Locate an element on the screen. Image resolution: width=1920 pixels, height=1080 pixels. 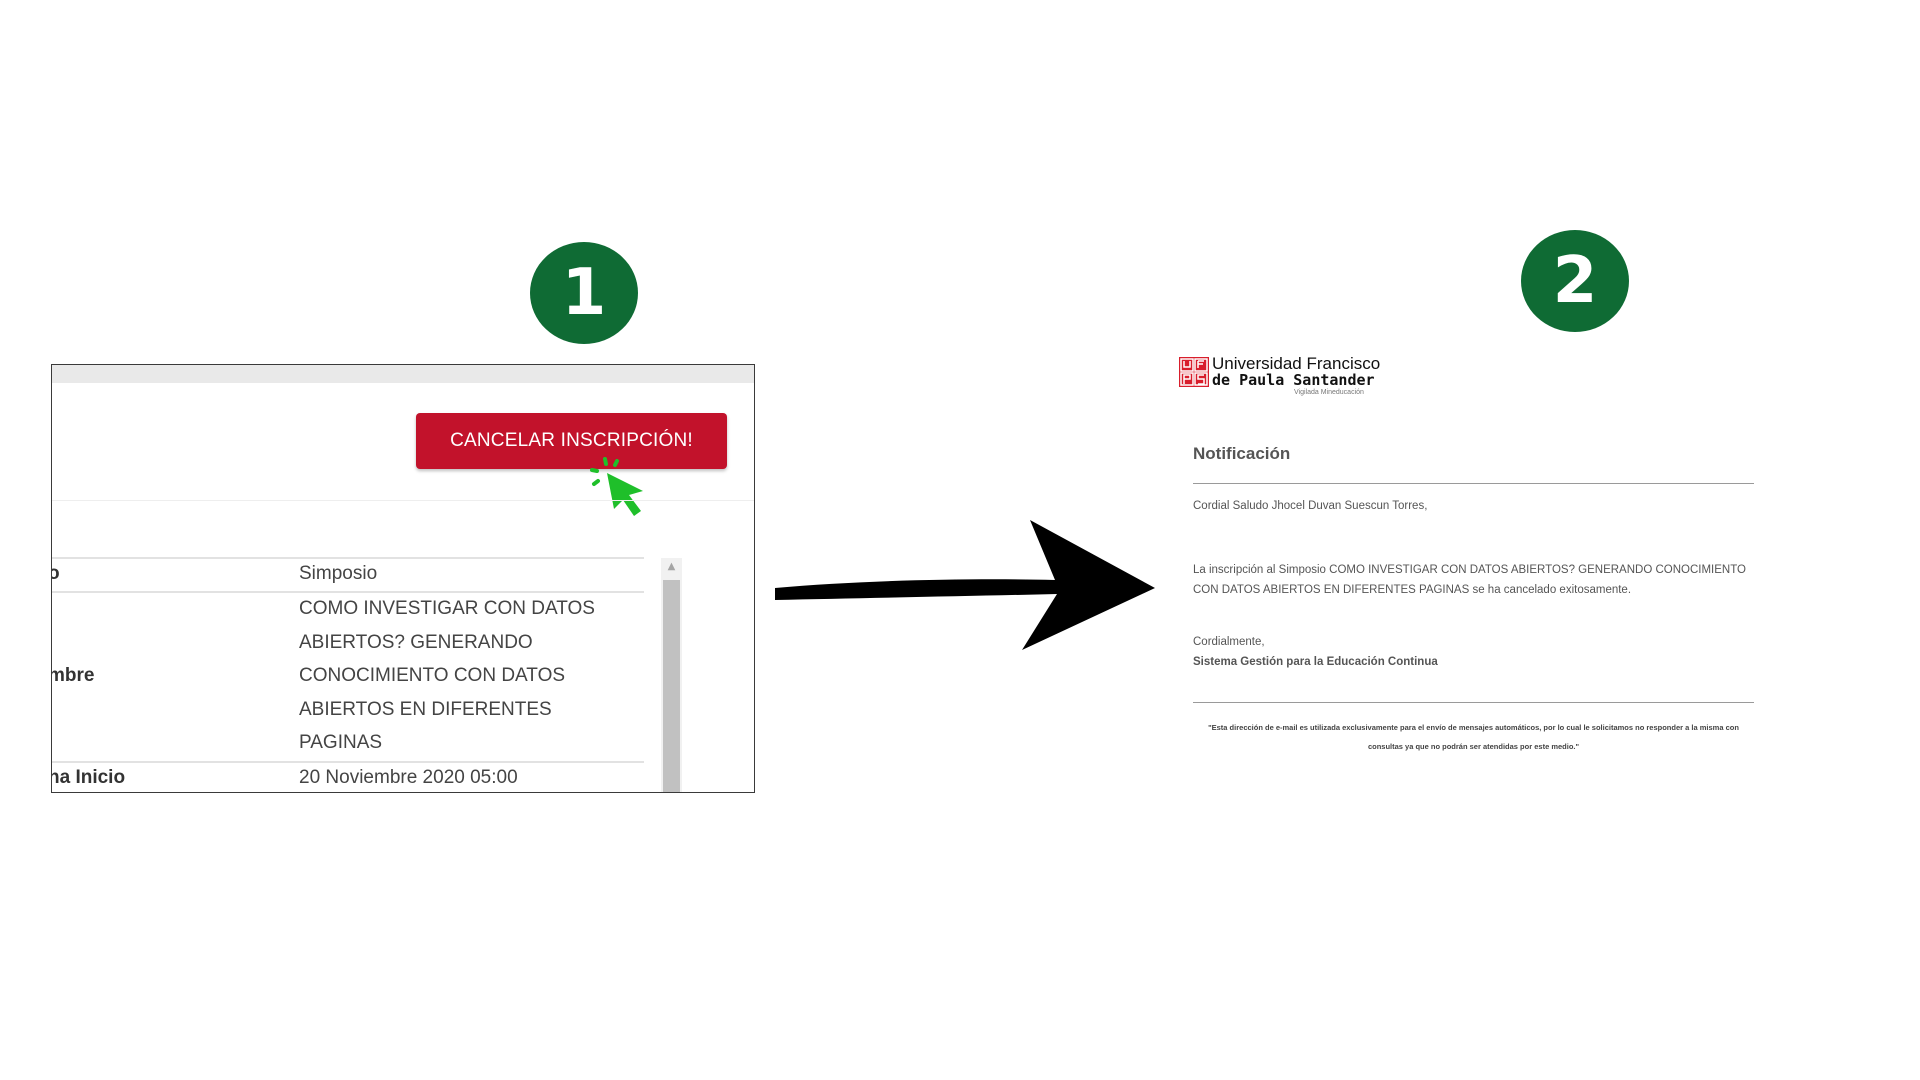
table-row: ha Inicio 20 Noviembre 2020 05:00 is located at coordinates (347, 776).